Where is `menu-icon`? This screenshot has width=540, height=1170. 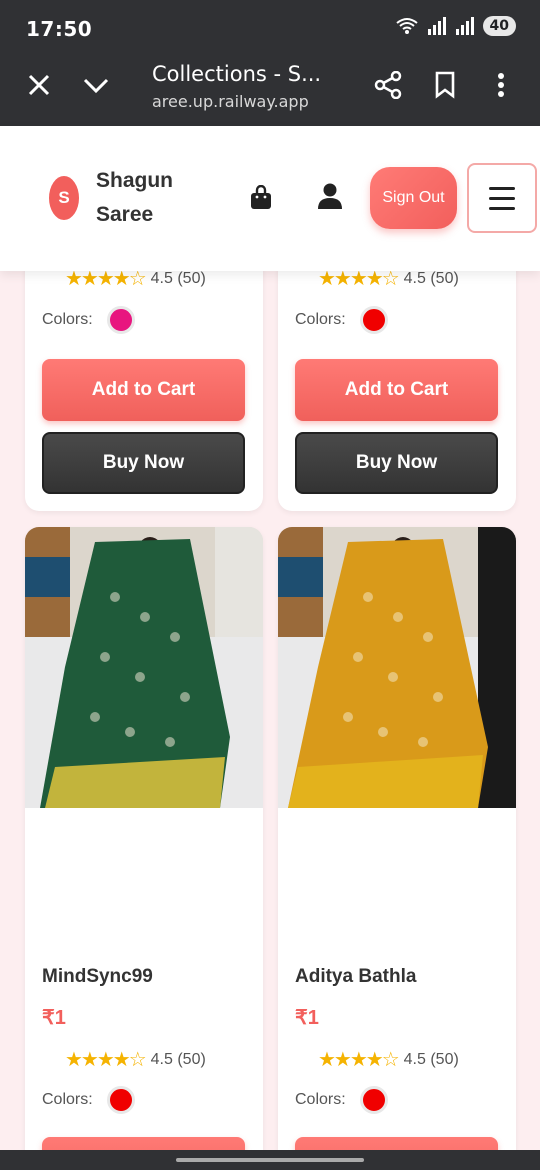 menu-icon is located at coordinates (502, 188).